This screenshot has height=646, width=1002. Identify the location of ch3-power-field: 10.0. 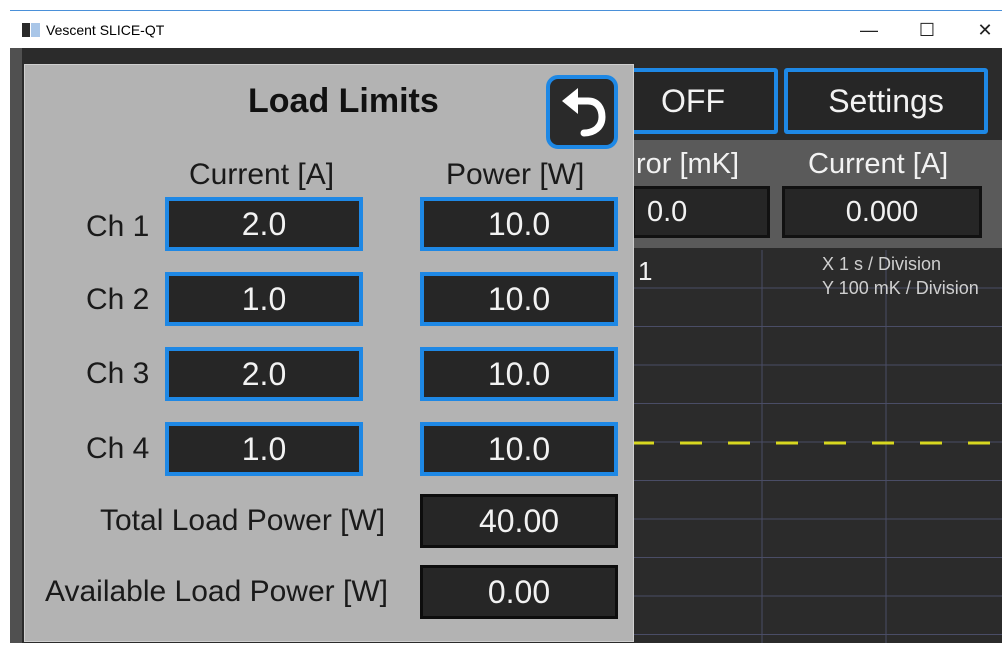
(519, 374).